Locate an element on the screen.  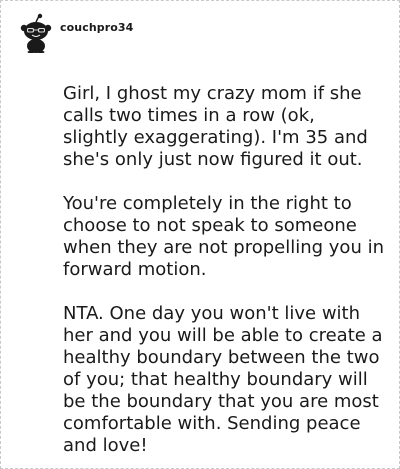
comment-header: couchpro34 is located at coordinates (75, 33).